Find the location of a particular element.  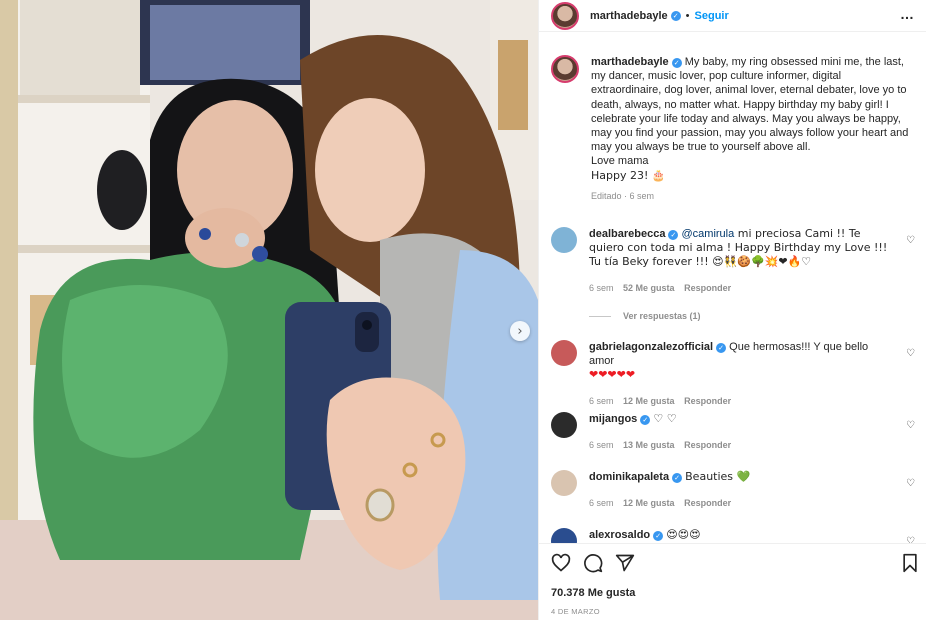

share-paper-plane-icon is located at coordinates (625, 564).